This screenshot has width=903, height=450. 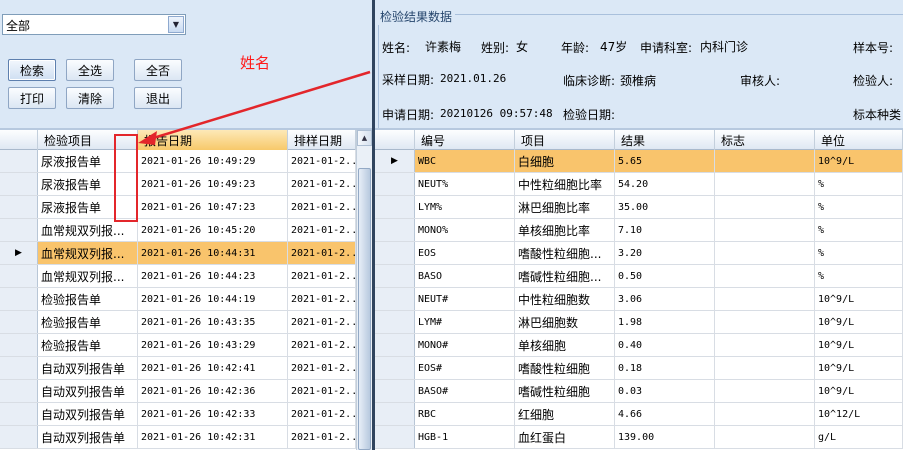 What do you see at coordinates (665, 276) in the screenshot?
I see `cell-result: 0.50` at bounding box center [665, 276].